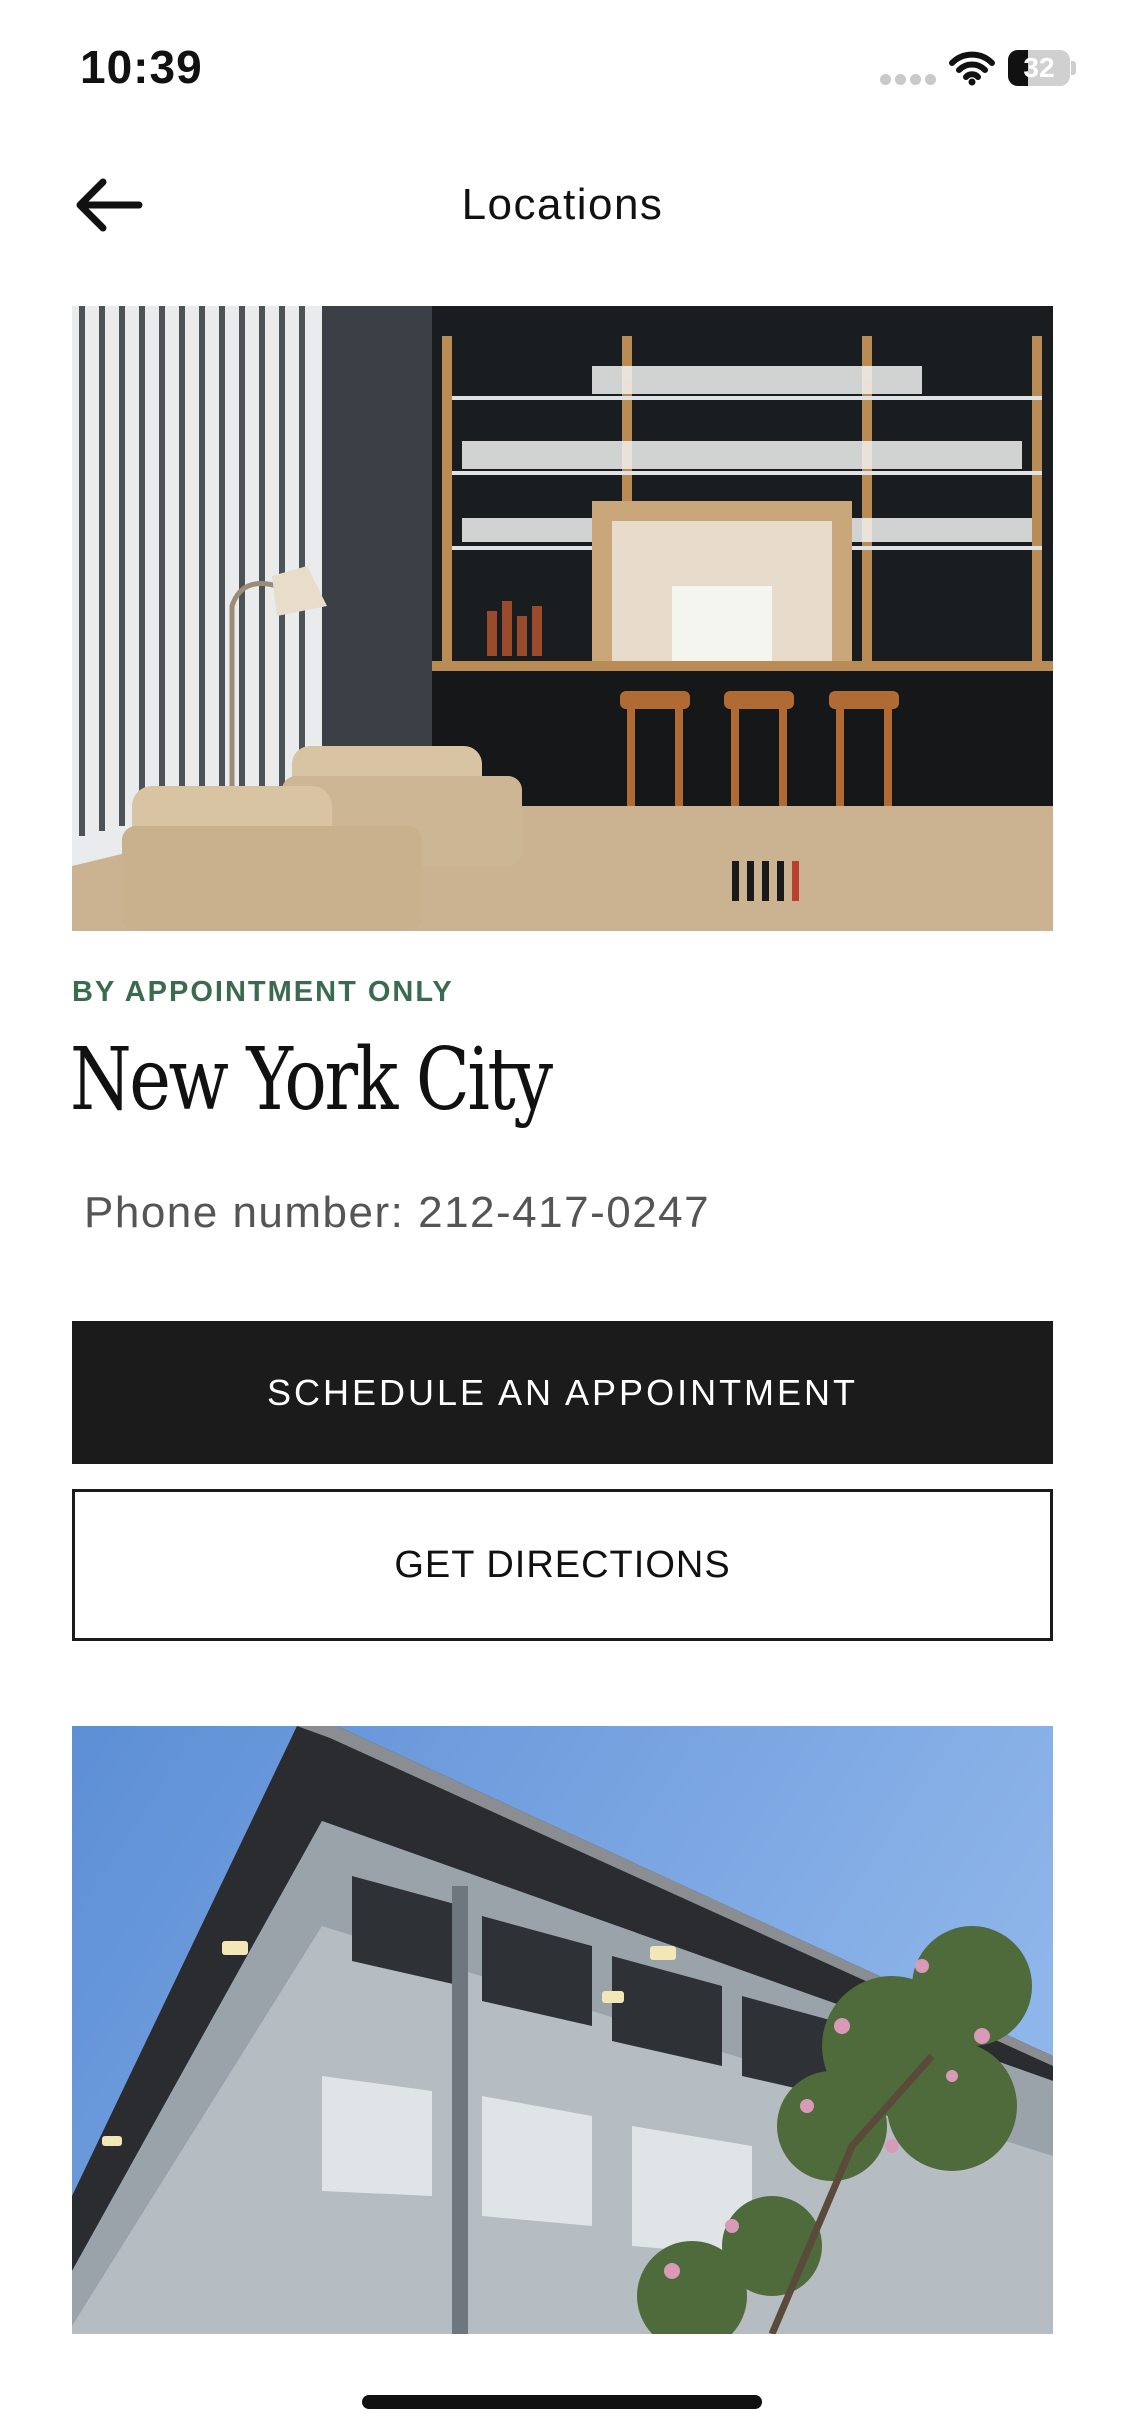 This screenshot has width=1125, height=2436. What do you see at coordinates (562, 1565) in the screenshot?
I see `get-directions-button: GET DIRECTIONS` at bounding box center [562, 1565].